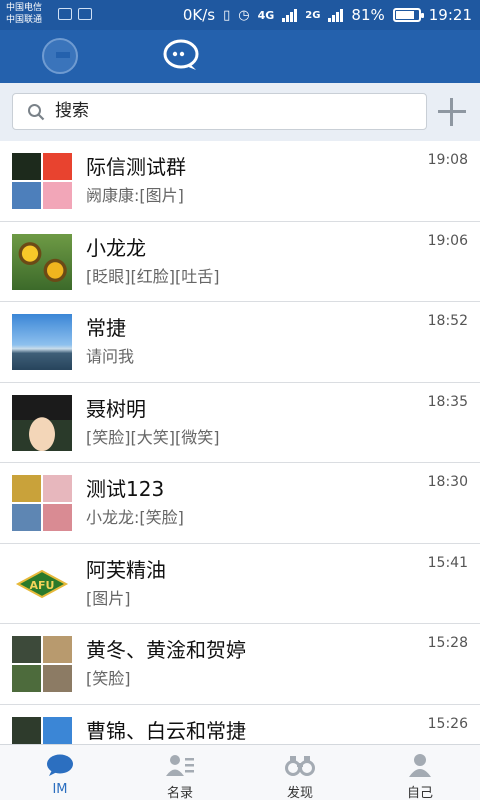 This screenshot has width=480, height=800. What do you see at coordinates (199, 15) in the screenshot?
I see `network-speed: 0K/s` at bounding box center [199, 15].